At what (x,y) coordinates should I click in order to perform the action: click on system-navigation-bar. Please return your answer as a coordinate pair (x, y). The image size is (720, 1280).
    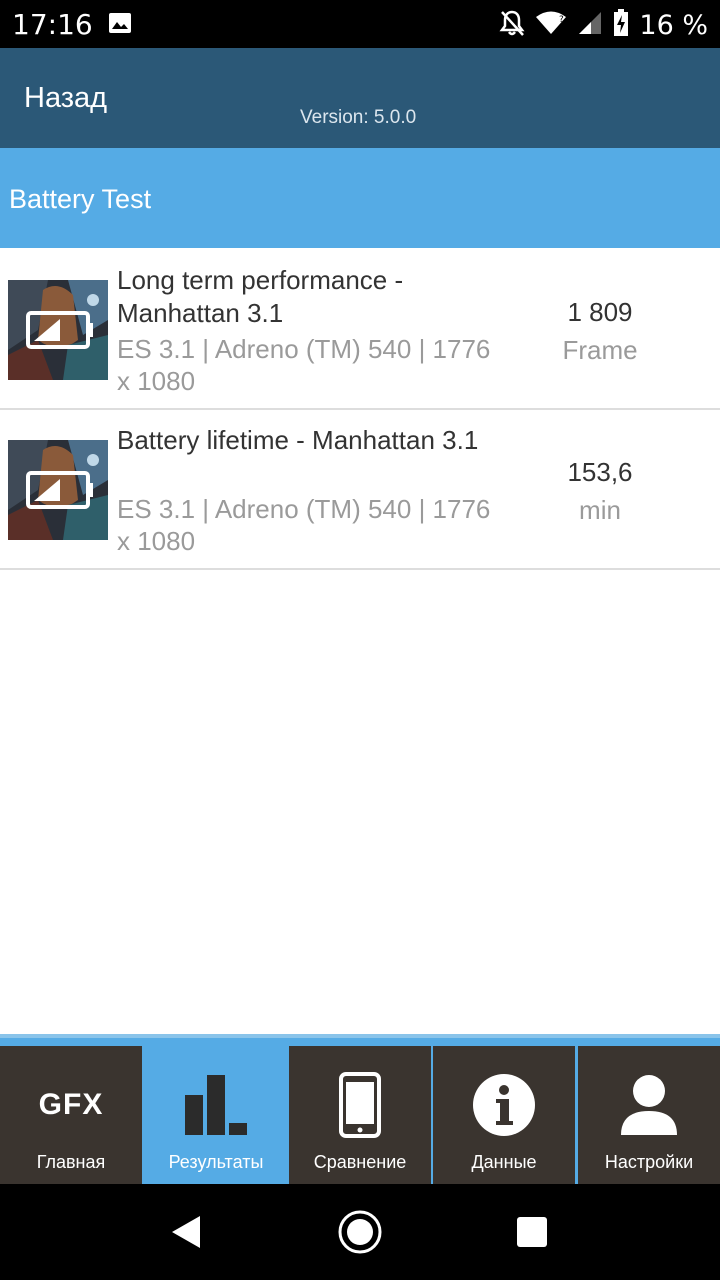
    Looking at the image, I should click on (360, 1232).